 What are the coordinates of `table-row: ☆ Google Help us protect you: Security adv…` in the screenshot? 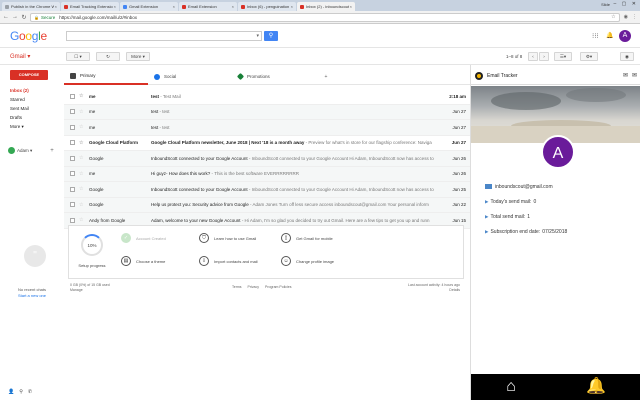 It's located at (267, 205).